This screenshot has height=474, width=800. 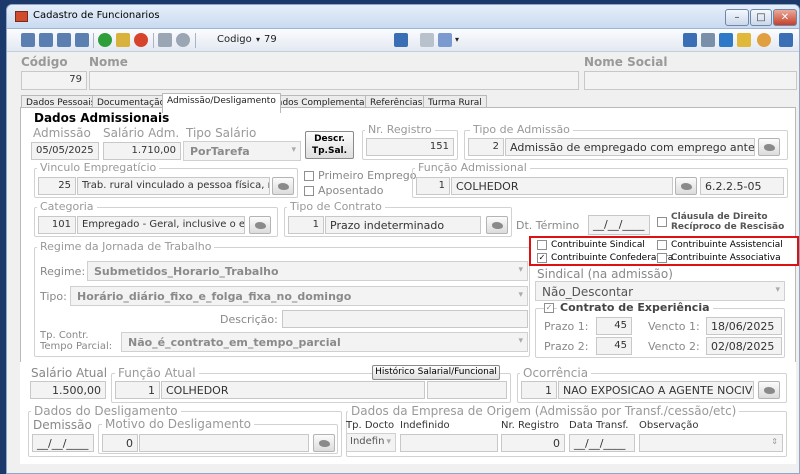 I want to click on clausula-checkbox, so click(x=662, y=222).